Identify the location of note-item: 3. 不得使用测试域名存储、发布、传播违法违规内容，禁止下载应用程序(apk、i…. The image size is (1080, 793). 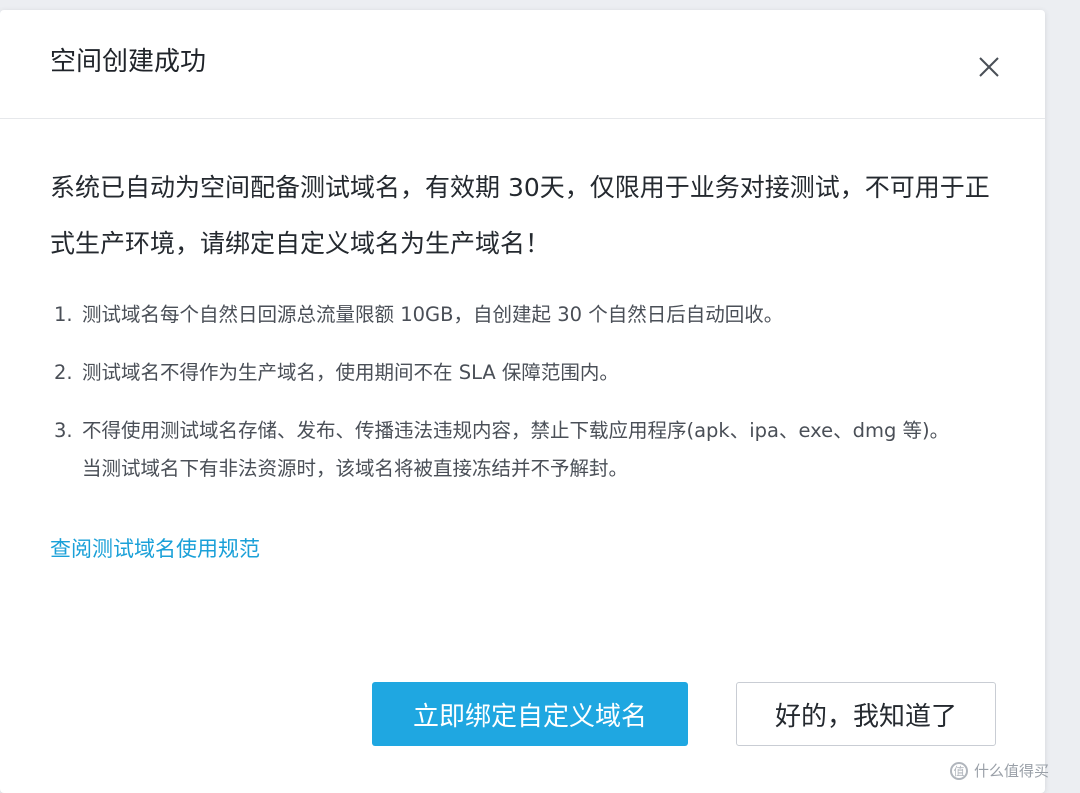
(511, 450).